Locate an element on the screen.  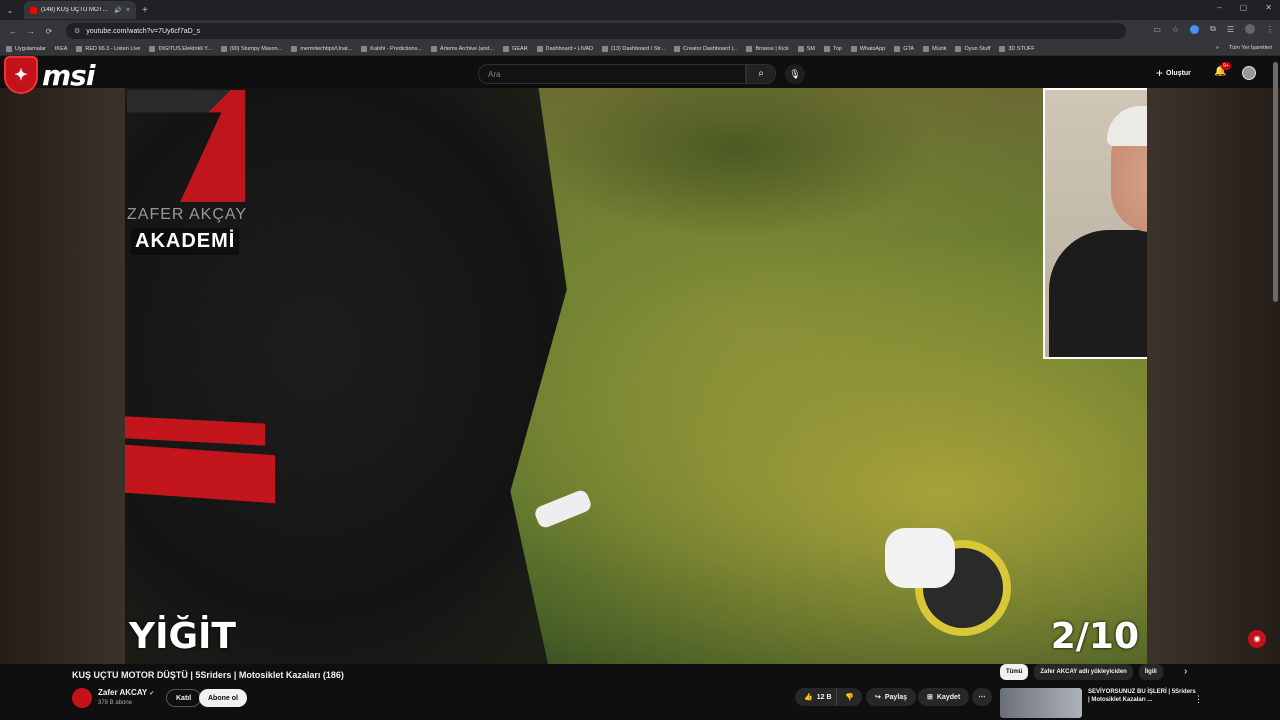
profile-avatar is located at coordinates (1250, 29).